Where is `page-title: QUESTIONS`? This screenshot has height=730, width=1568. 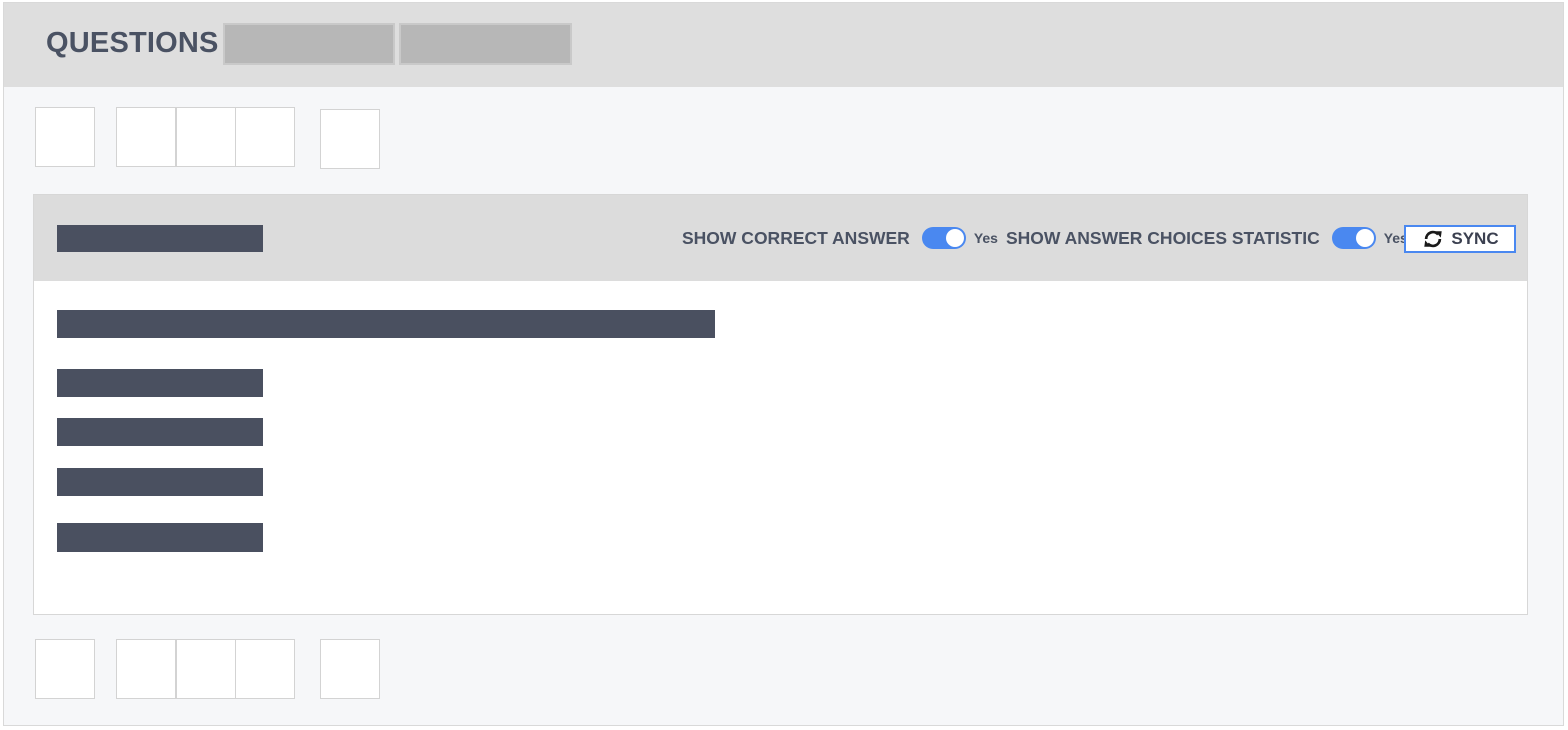
page-title: QUESTIONS is located at coordinates (132, 43).